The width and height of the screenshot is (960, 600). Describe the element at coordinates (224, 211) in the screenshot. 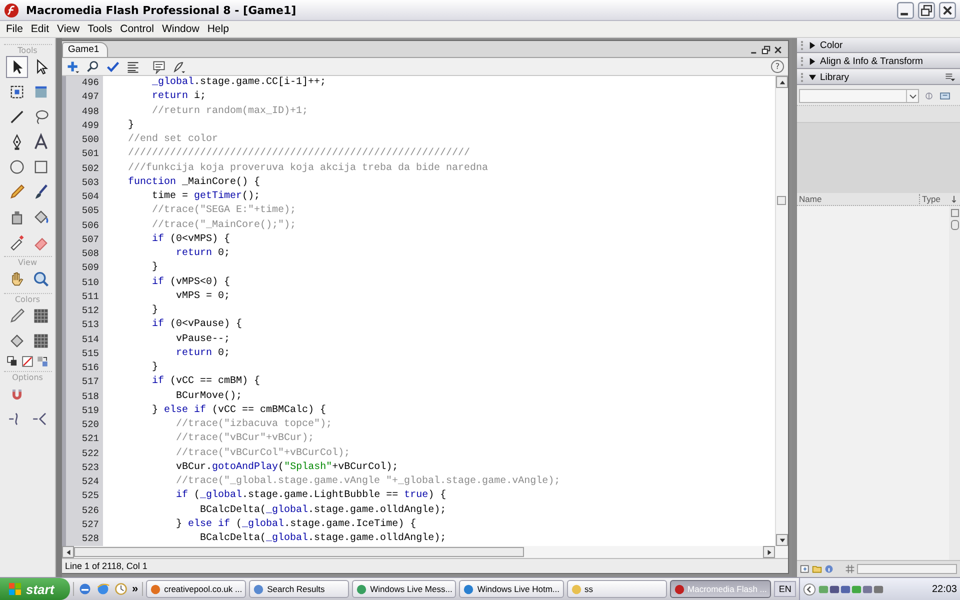

I see `code-line: //trace("SEGA E:"+time);` at that location.